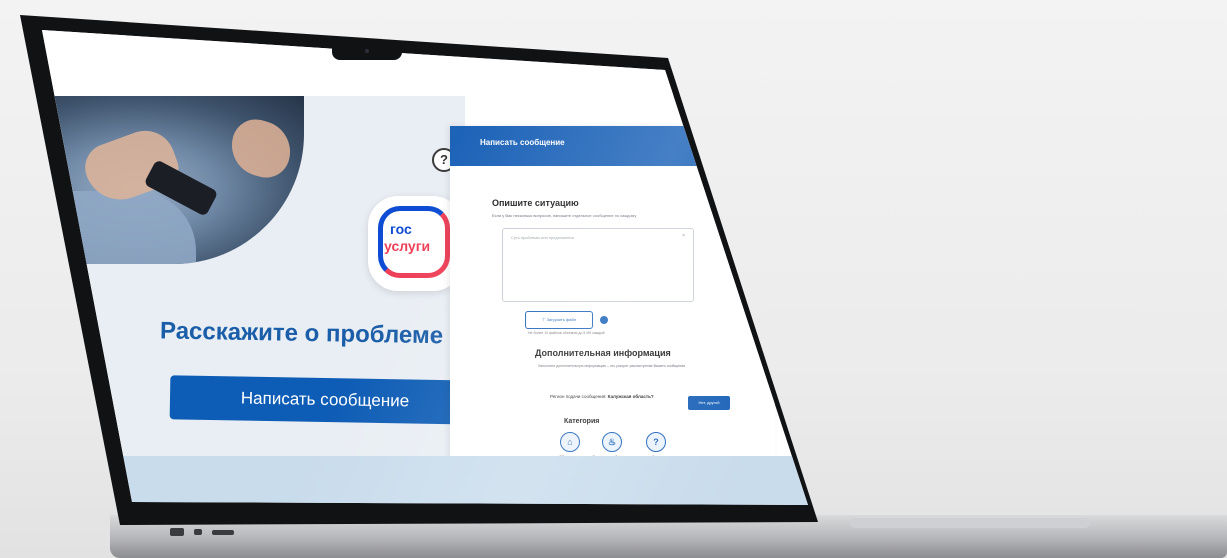  What do you see at coordinates (612, 146) in the screenshot?
I see `dialog-header: Написать сообщение ✕` at bounding box center [612, 146].